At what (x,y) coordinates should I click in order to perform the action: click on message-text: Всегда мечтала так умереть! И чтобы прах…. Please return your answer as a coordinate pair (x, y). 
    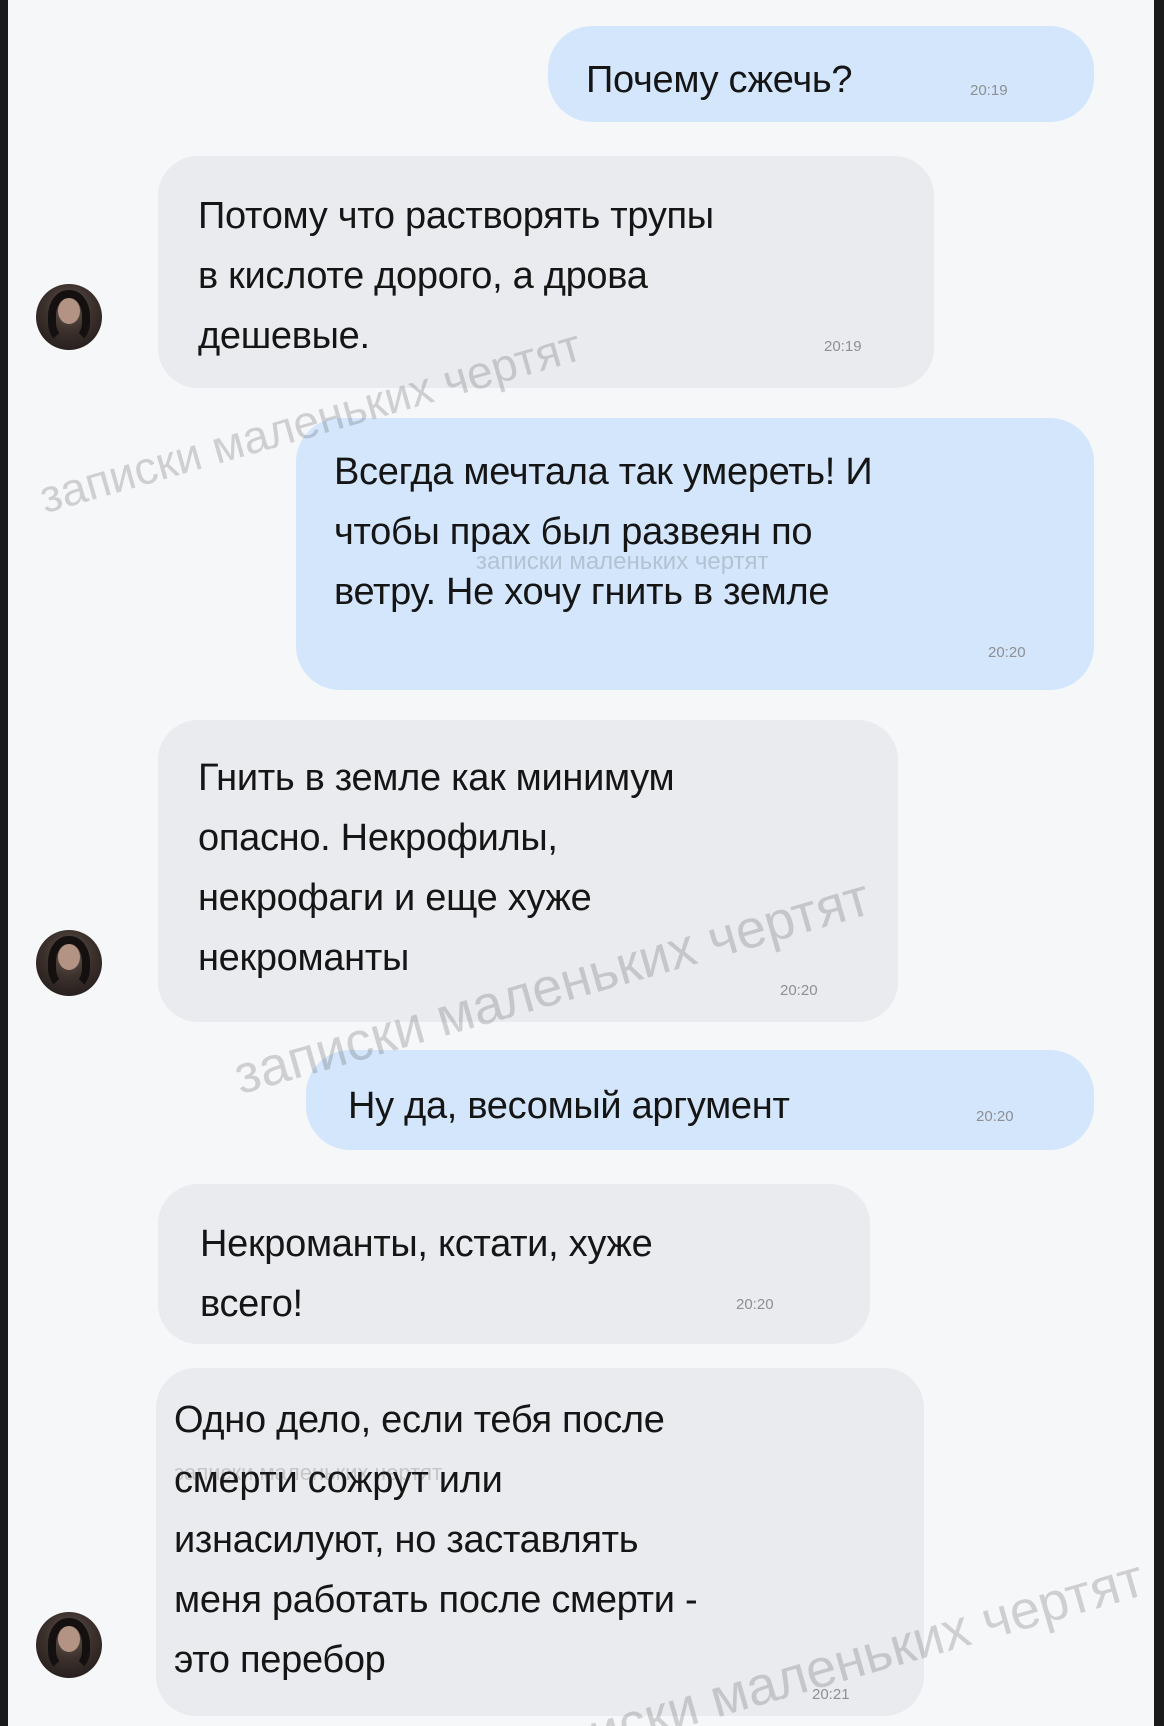
    Looking at the image, I should click on (603, 532).